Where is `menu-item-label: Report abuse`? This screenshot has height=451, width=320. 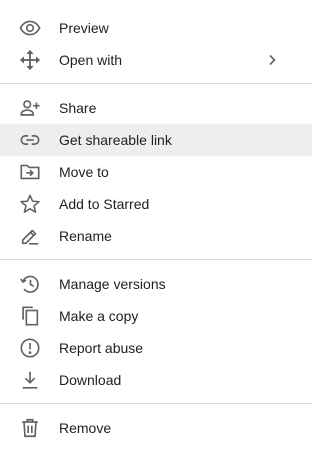 menu-item-label: Report abuse is located at coordinates (101, 348).